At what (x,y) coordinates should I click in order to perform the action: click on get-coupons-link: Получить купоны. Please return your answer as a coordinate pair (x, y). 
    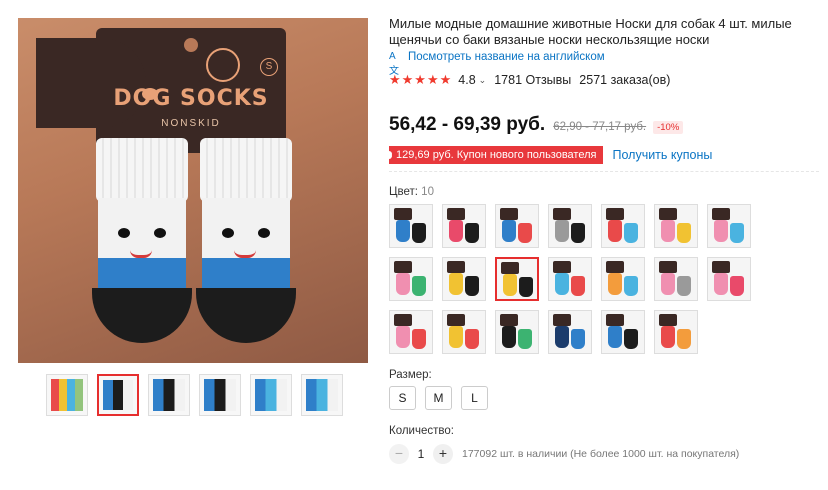
    Looking at the image, I should click on (662, 155).